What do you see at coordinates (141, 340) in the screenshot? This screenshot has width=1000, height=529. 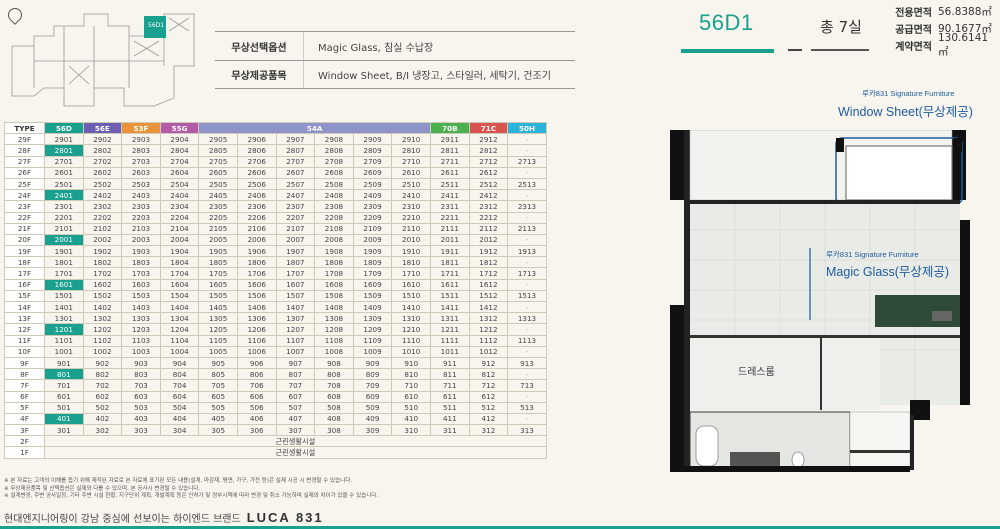 I see `unit-cell: 1103` at bounding box center [141, 340].